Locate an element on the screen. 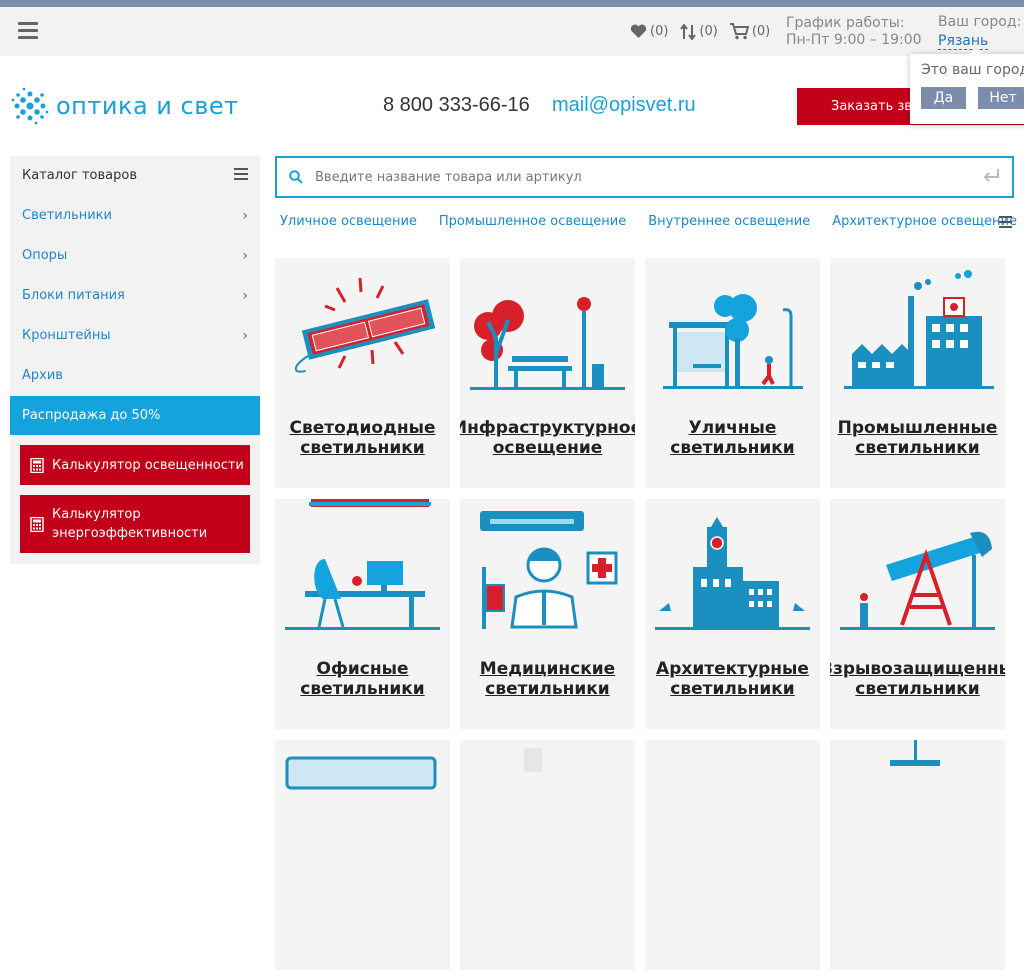 This screenshot has width=1024, height=970. work-schedule: График работы: Пн-Пт 9:00 – 19:00 is located at coordinates (854, 32).